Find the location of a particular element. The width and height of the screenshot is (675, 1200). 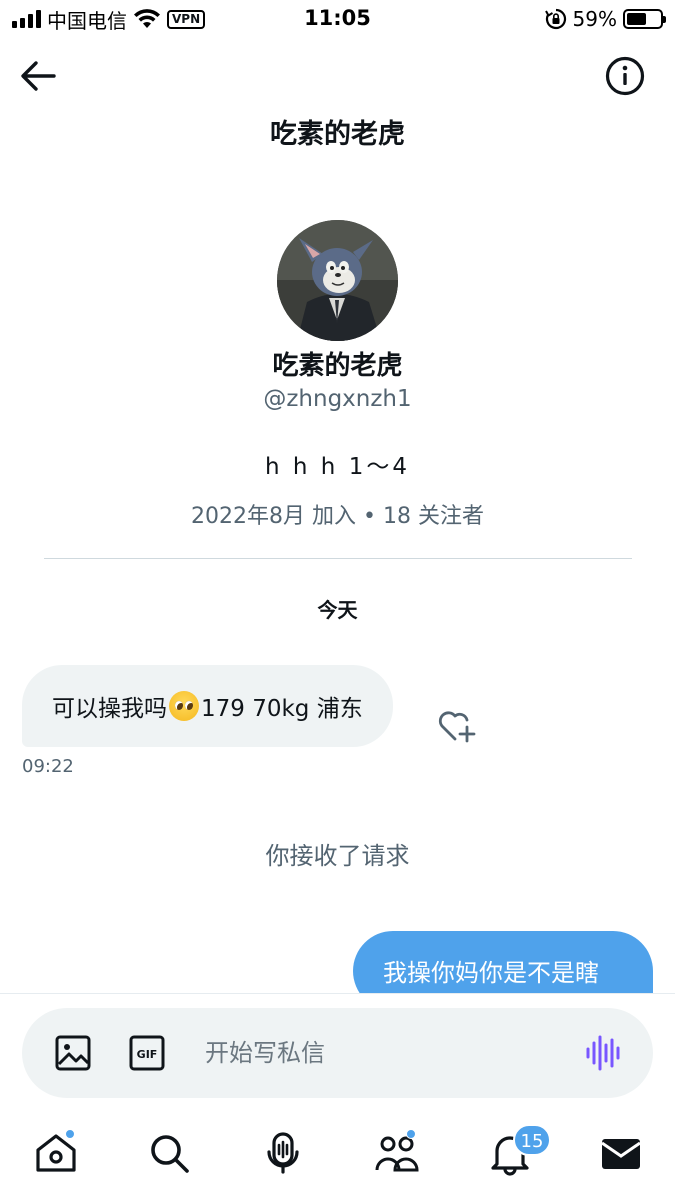

conversation-title: 吃素的老虎 is located at coordinates (337, 134).